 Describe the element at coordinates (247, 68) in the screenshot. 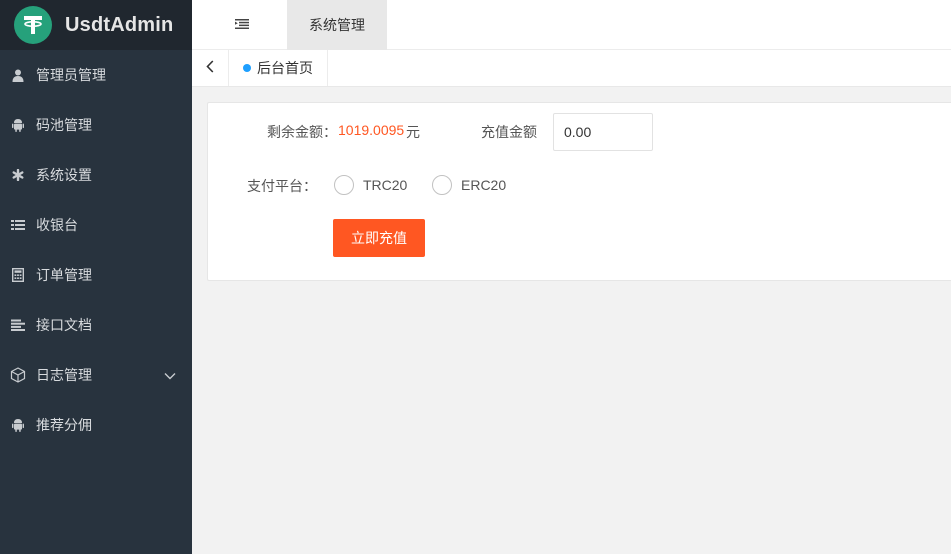

I see `active-dot-icon` at that location.